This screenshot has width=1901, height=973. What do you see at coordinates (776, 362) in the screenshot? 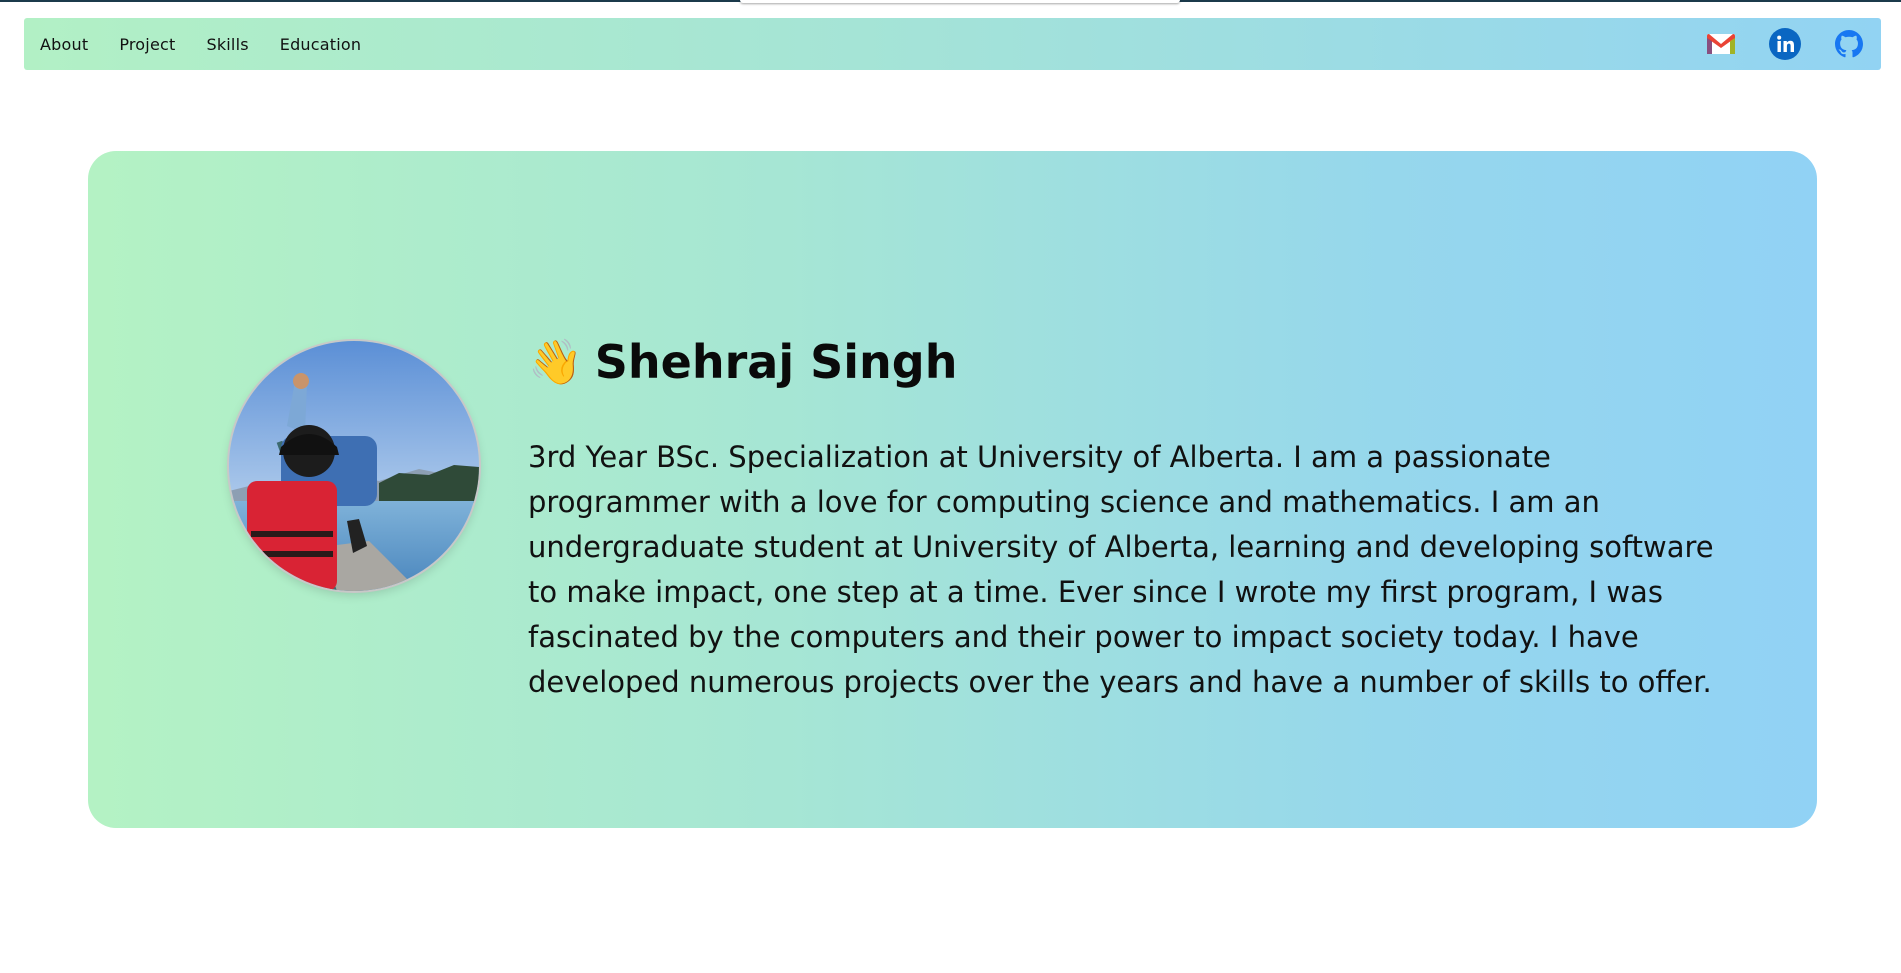
I see `hero-name: Shehraj Singh` at bounding box center [776, 362].